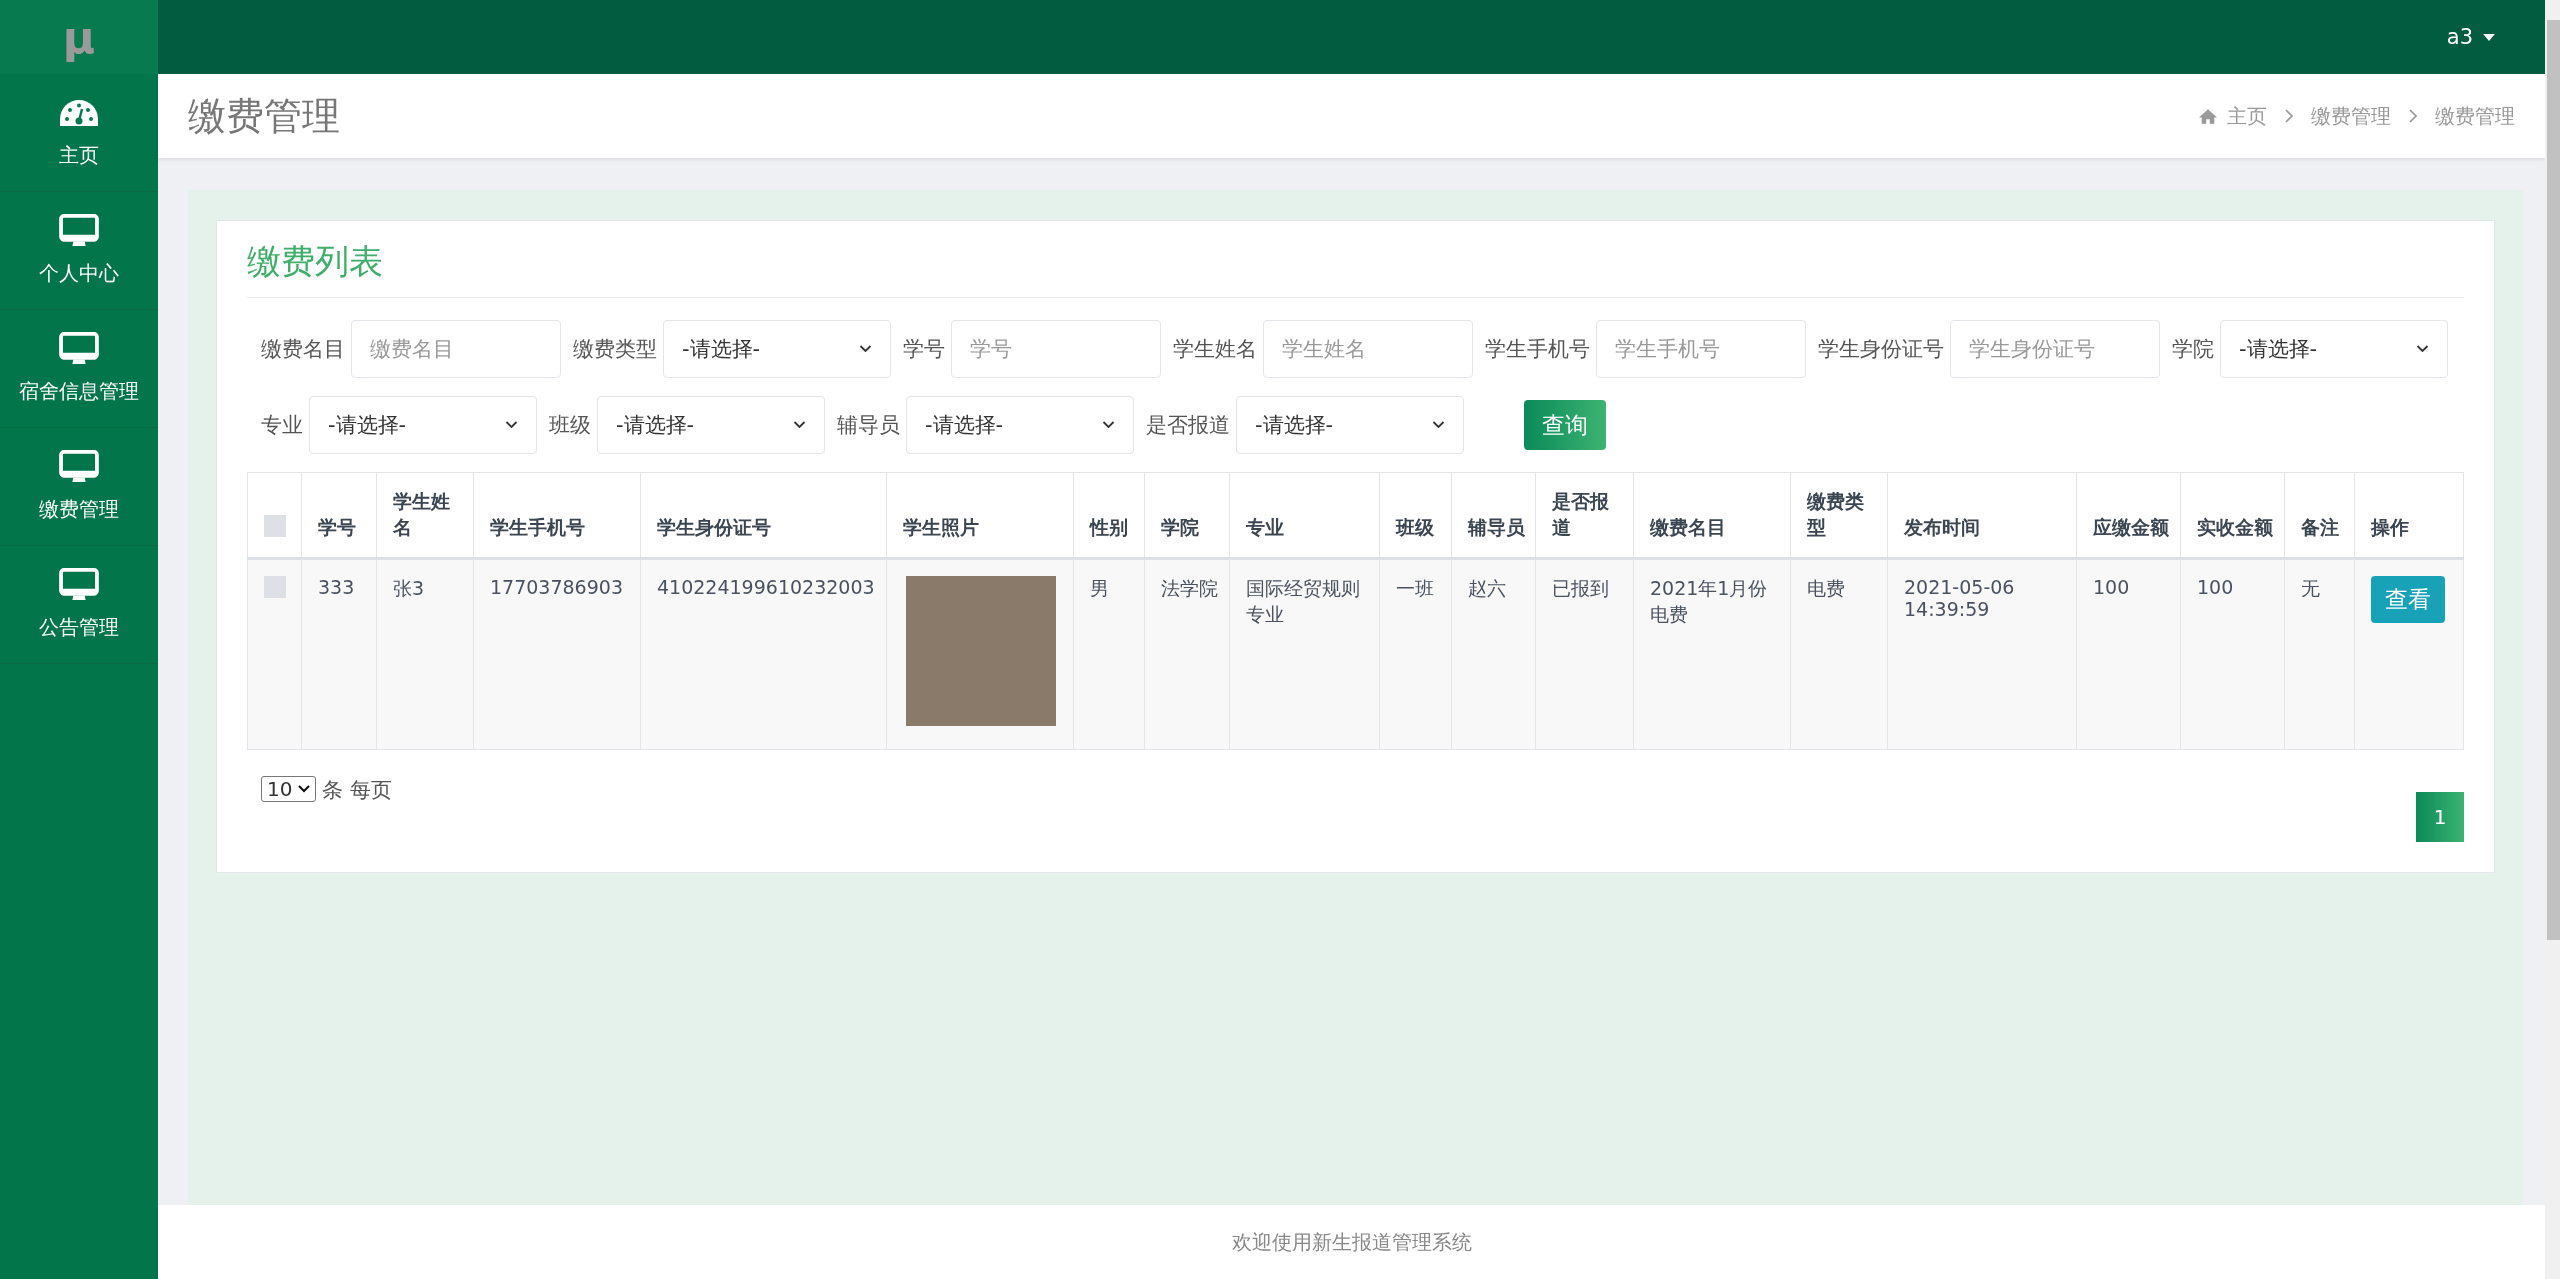  I want to click on filter-label: 学生姓名, so click(1215, 349).